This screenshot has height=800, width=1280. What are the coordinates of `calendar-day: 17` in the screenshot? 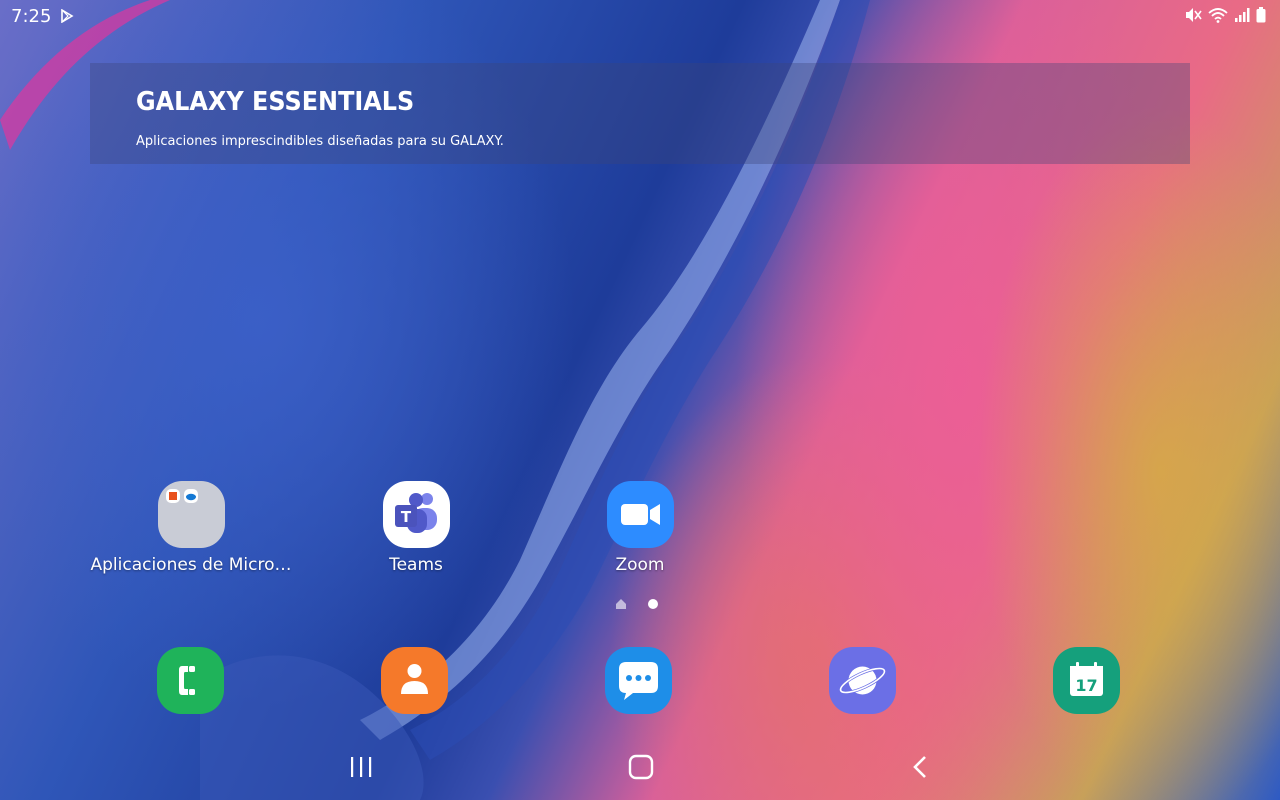 It's located at (1086, 685).